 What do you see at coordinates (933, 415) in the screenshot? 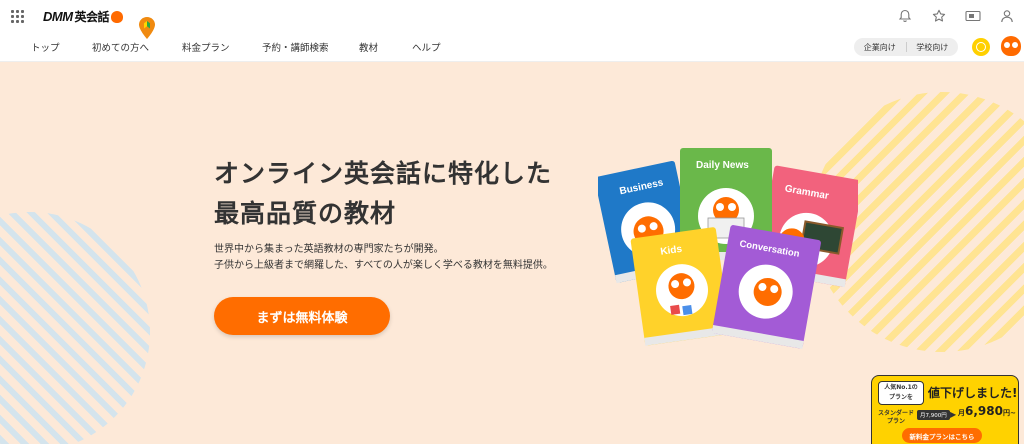
I see `promo-old-price: 月7,900円` at bounding box center [933, 415].